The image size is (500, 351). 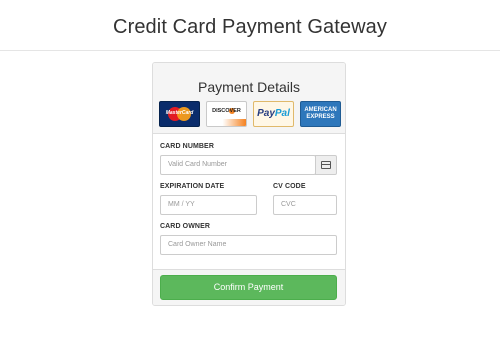 I want to click on cv-code-label: CV CODE, so click(x=289, y=186).